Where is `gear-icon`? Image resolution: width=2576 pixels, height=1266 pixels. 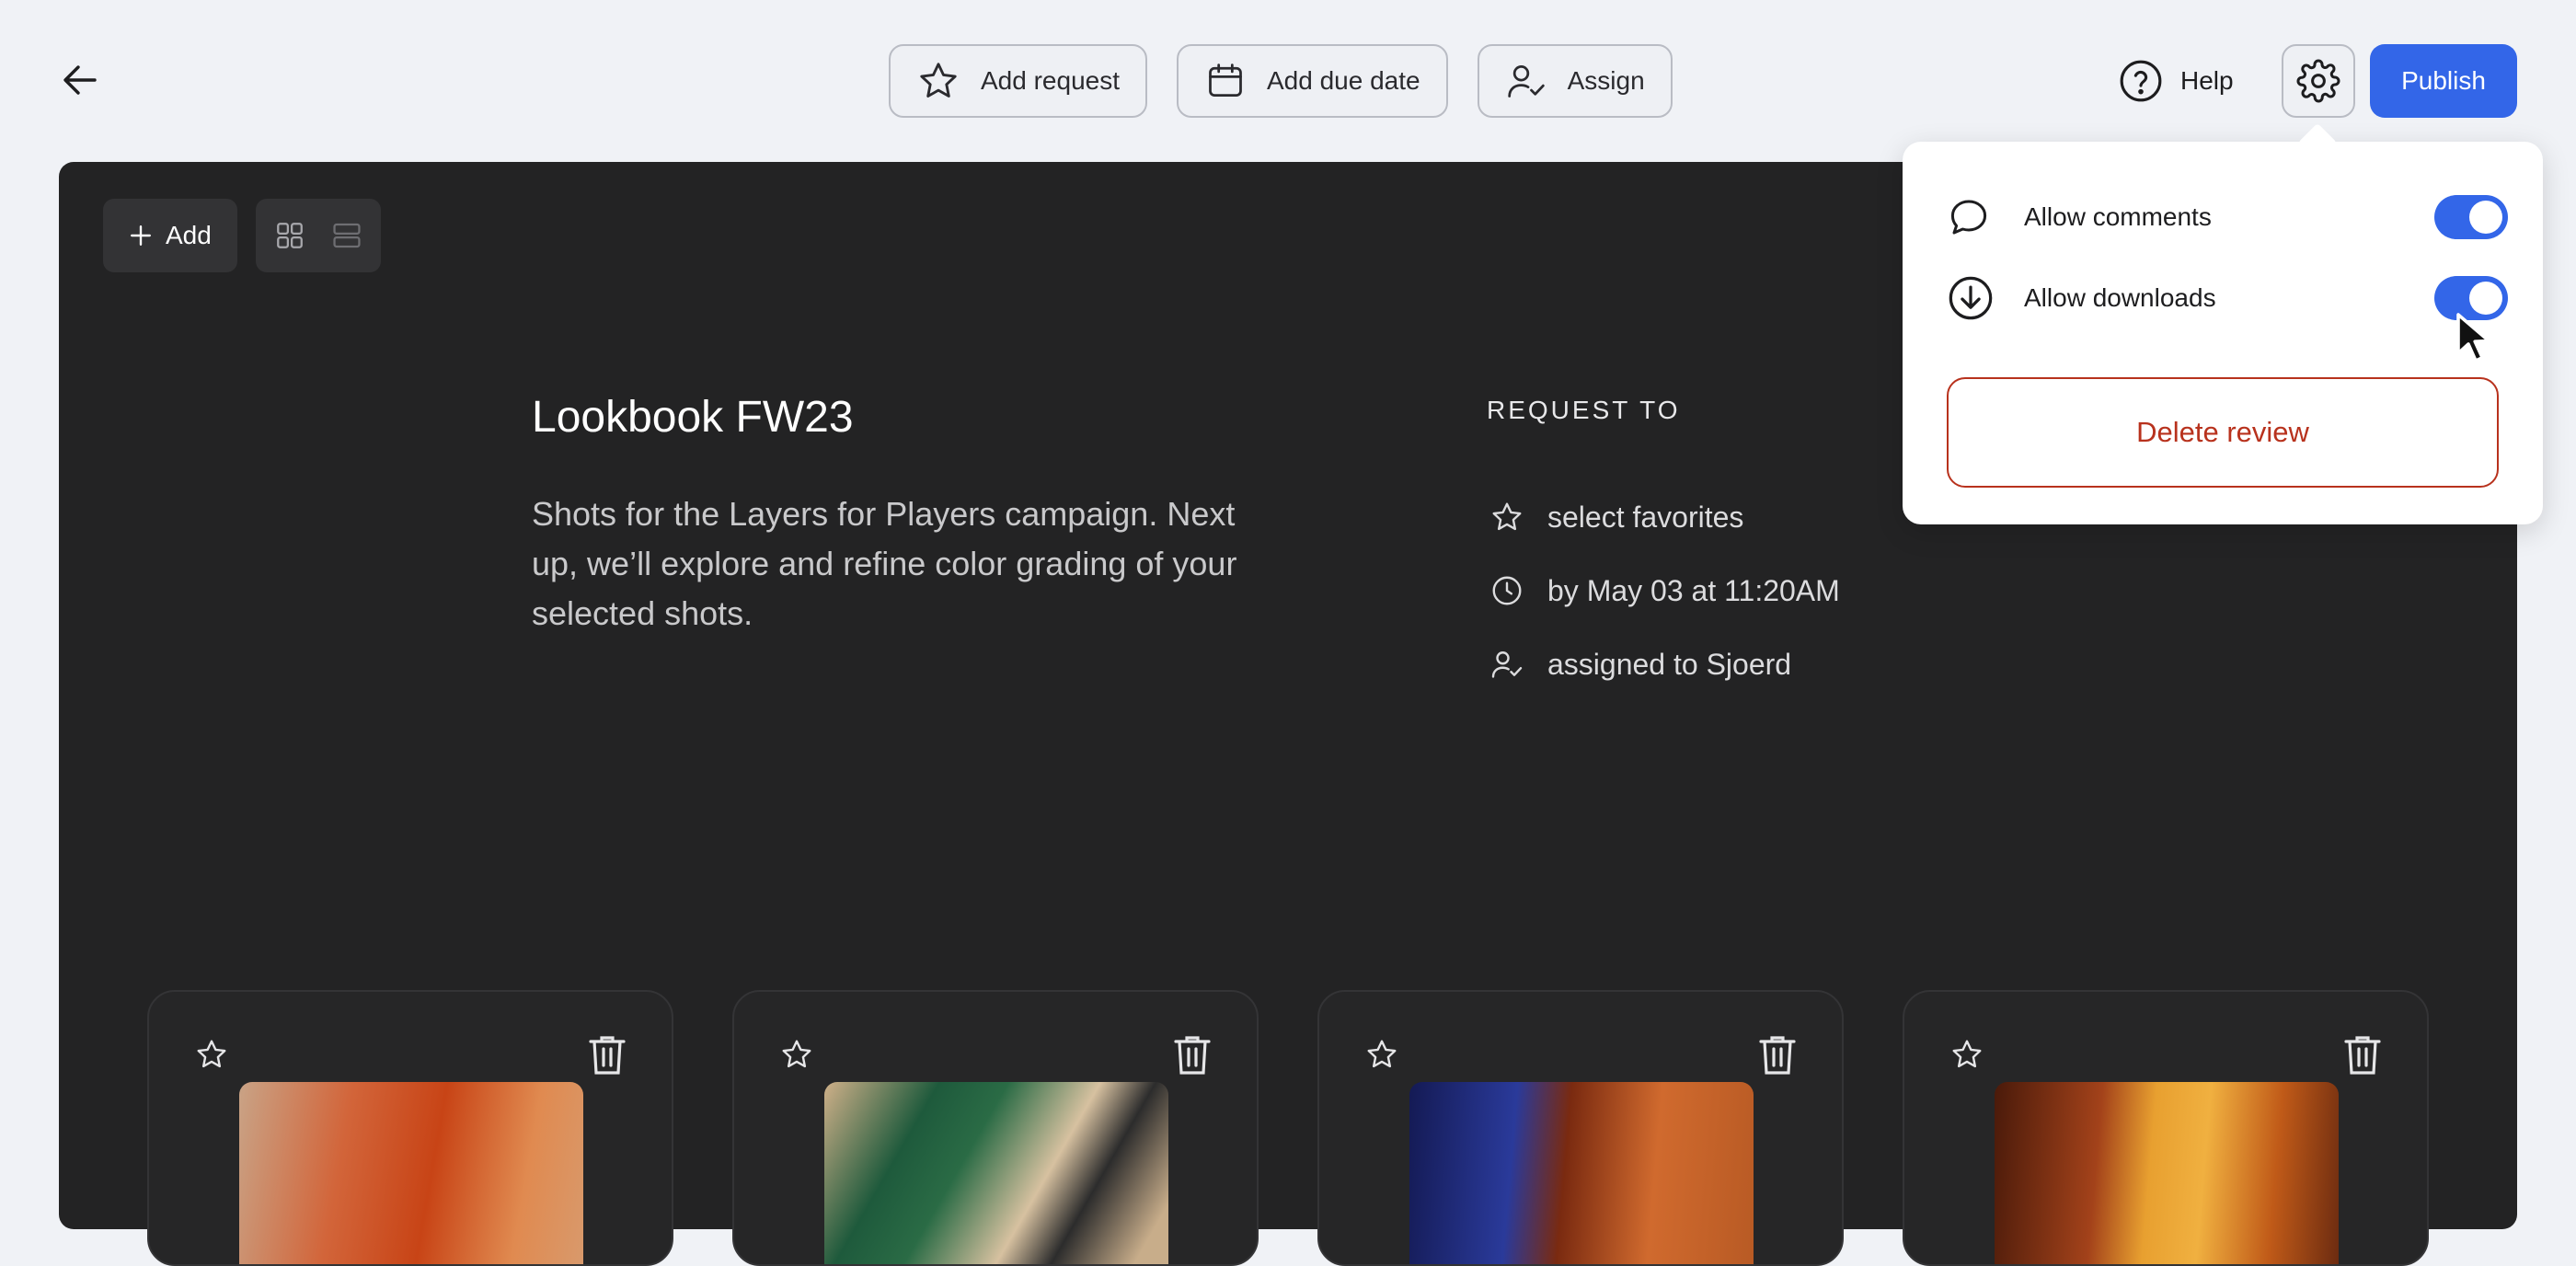 gear-icon is located at coordinates (2318, 81).